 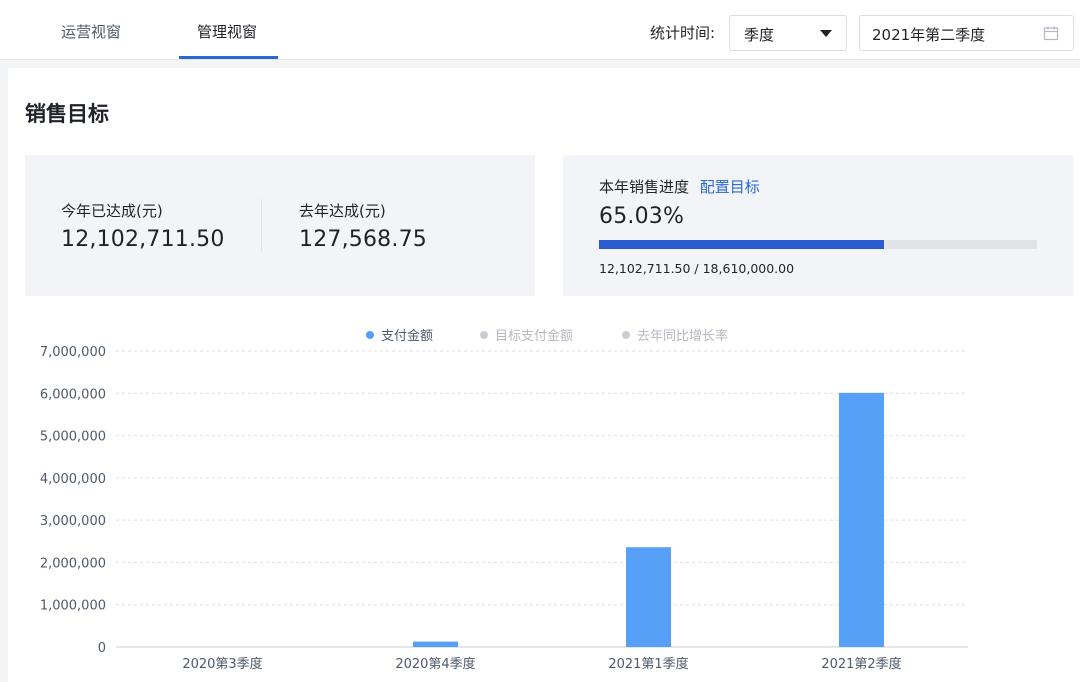 What do you see at coordinates (435, 664) in the screenshot?
I see `x-tick-label: 2020第4季度` at bounding box center [435, 664].